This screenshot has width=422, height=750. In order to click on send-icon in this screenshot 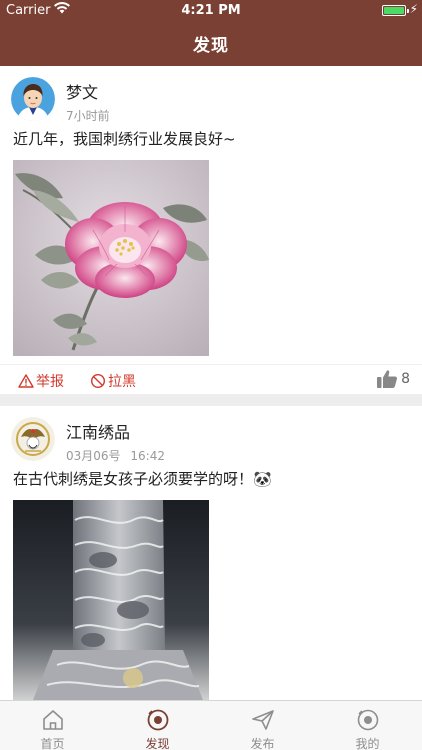, I will do `click(262, 720)`.